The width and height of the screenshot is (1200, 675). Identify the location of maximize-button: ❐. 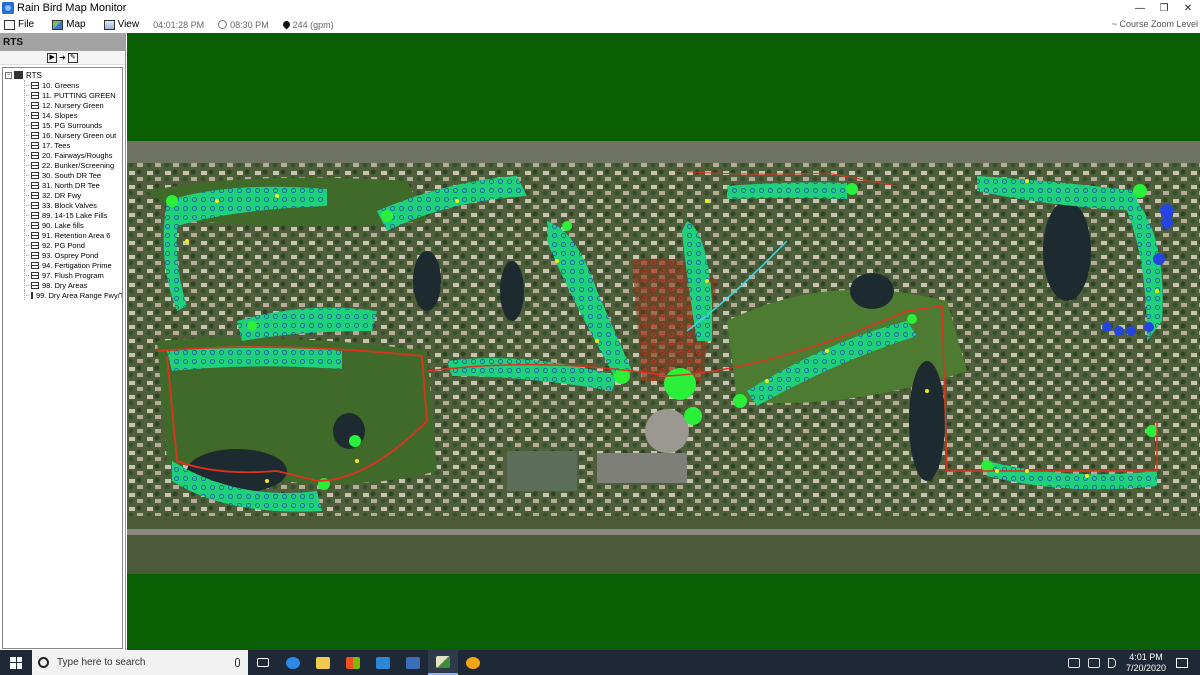
(1164, 8).